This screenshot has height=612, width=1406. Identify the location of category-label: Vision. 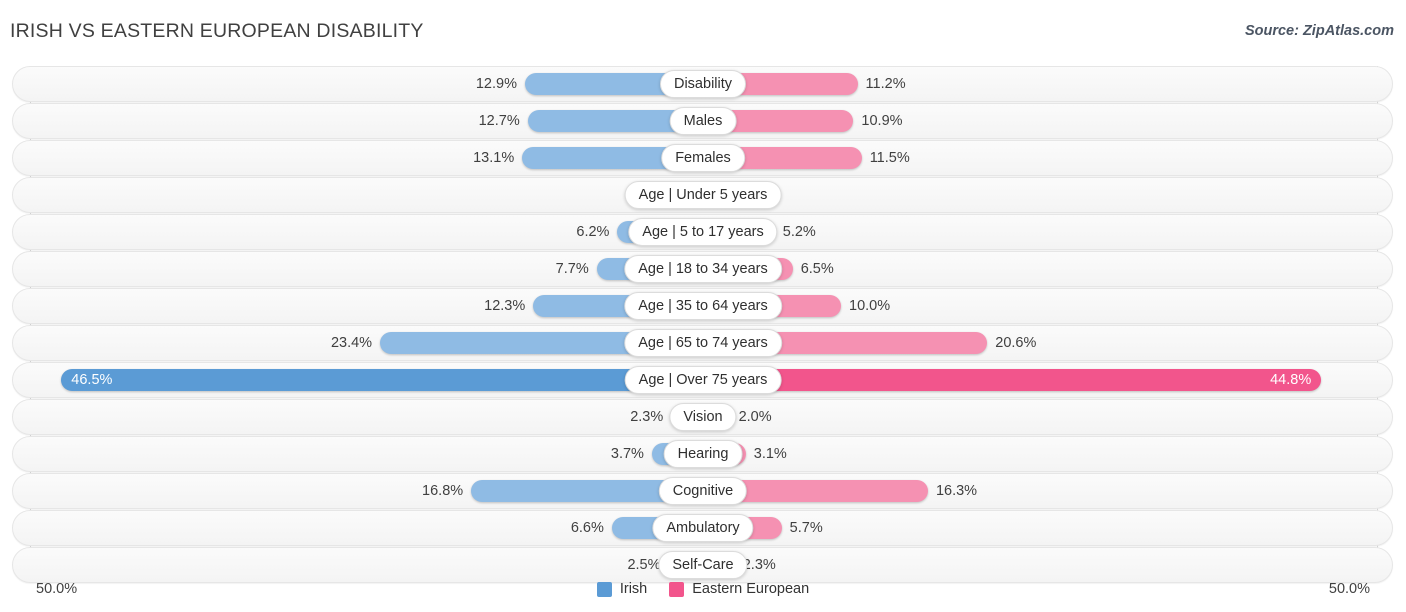
(703, 417).